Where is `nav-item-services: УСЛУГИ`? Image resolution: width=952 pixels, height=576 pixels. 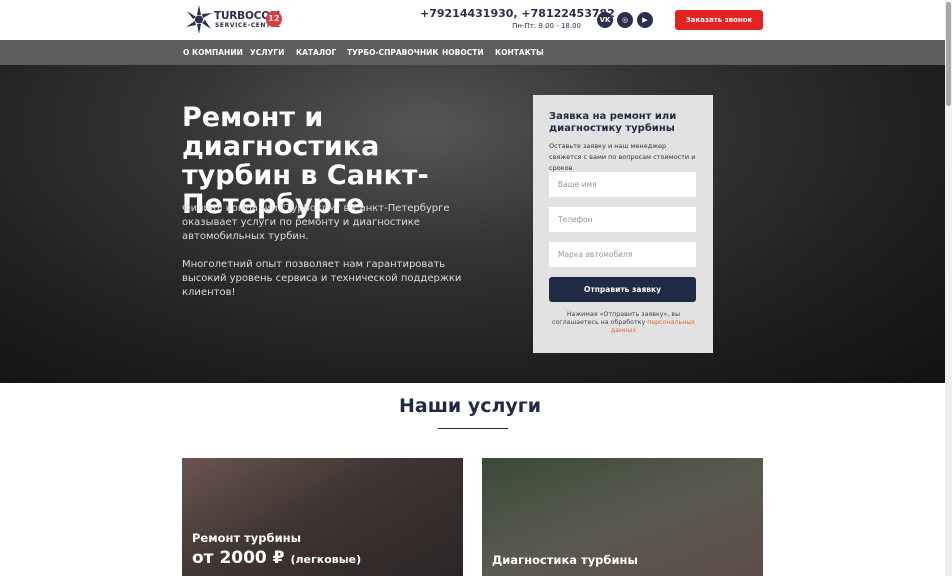 nav-item-services: УСЛУГИ is located at coordinates (267, 52).